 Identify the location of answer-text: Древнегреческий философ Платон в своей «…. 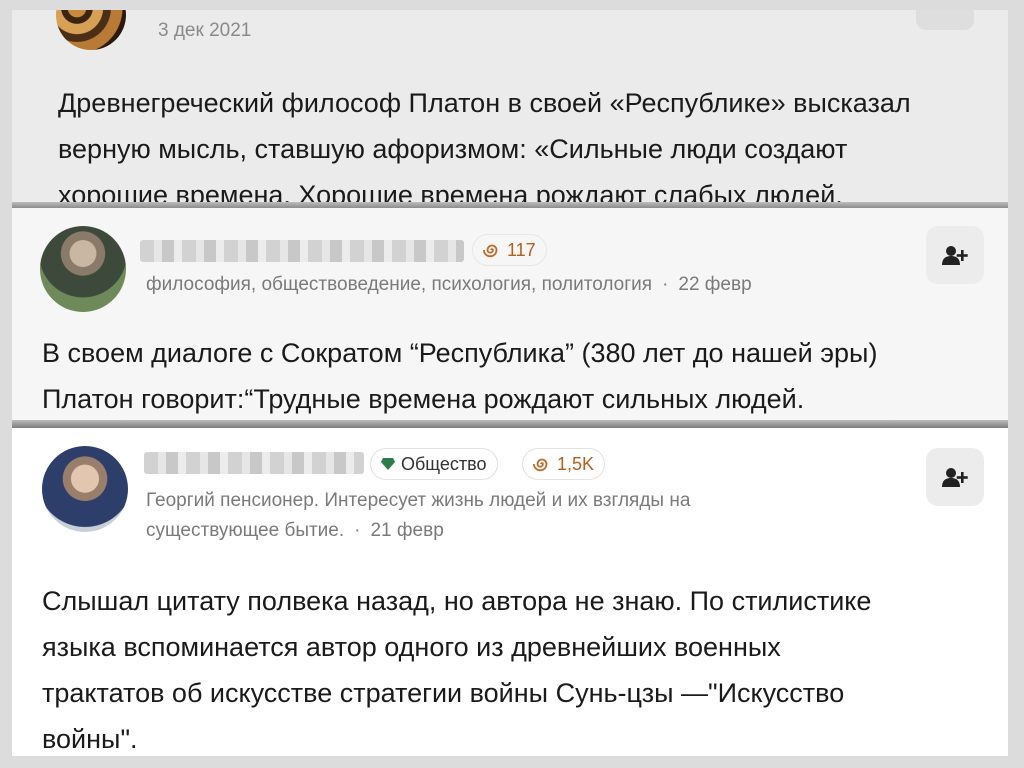
(523, 143).